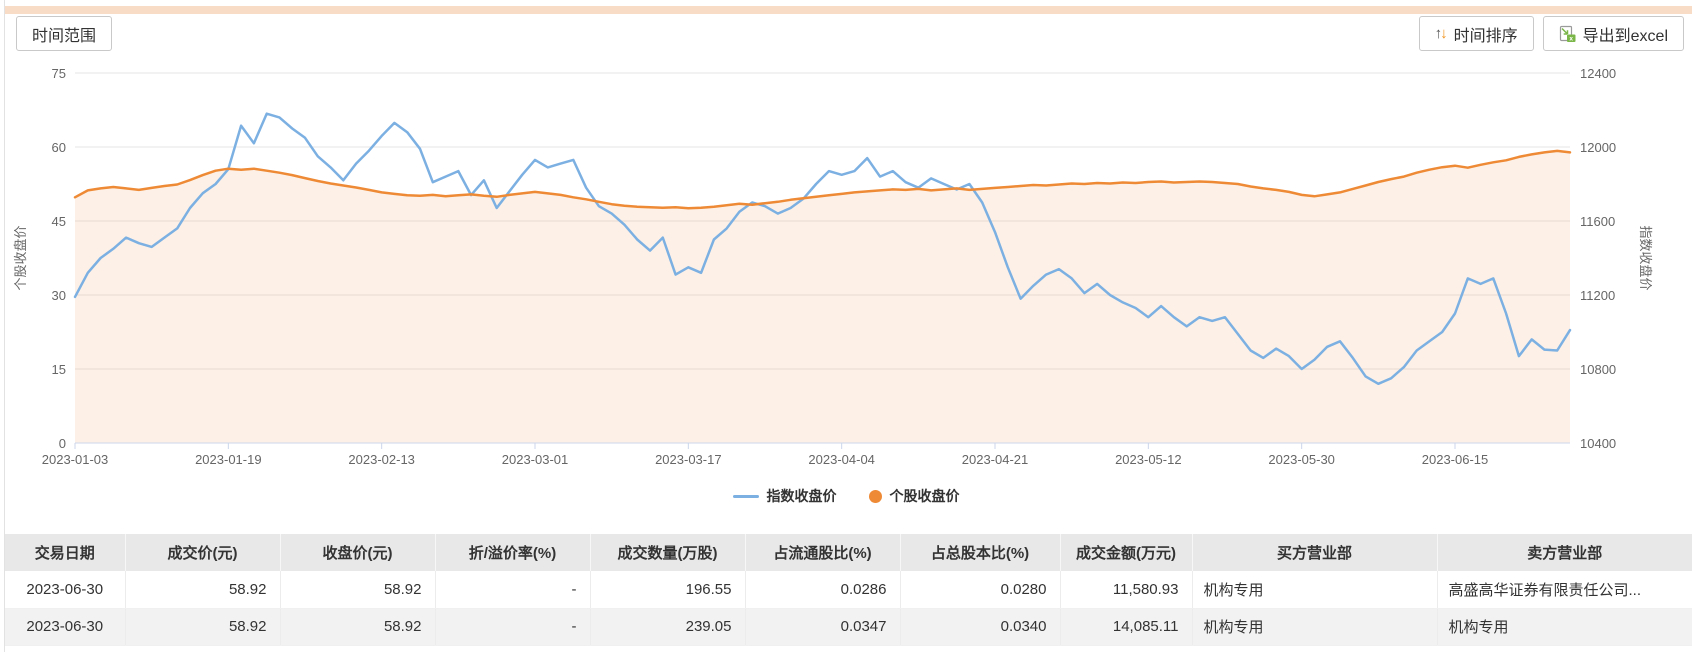 The image size is (1692, 652). I want to click on column-header: 成交价(元), so click(203, 552).